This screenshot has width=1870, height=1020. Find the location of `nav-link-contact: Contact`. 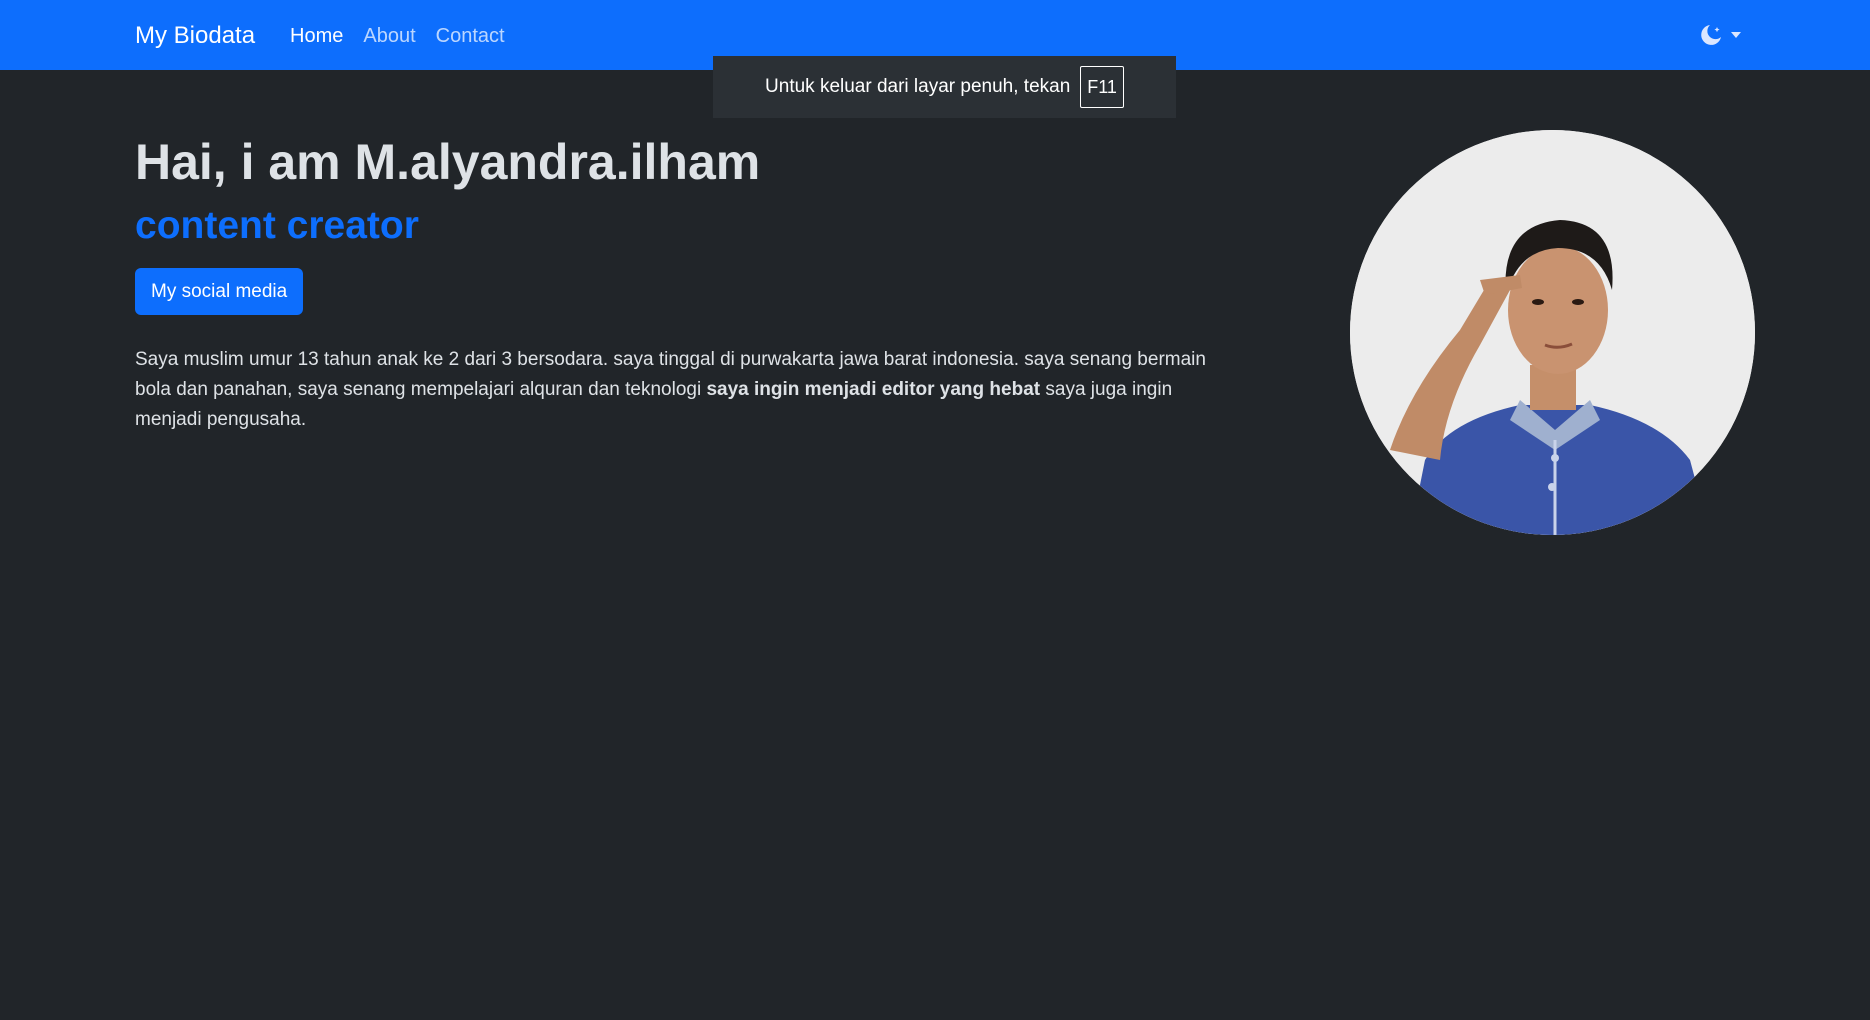

nav-link-contact: Contact is located at coordinates (470, 36).